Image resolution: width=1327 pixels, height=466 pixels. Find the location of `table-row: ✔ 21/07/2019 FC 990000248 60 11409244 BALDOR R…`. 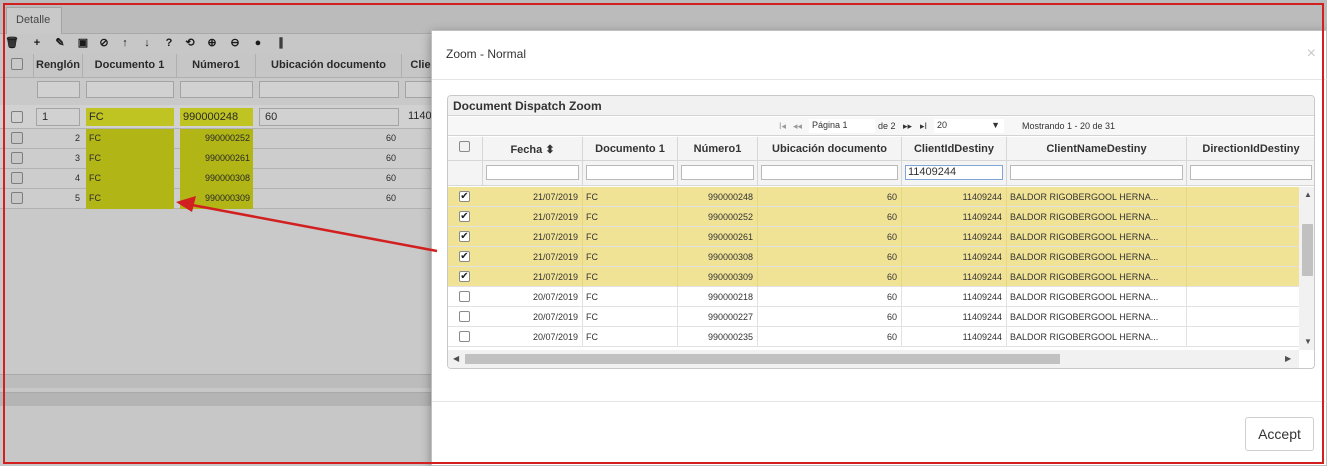

table-row: ✔ 21/07/2019 FC 990000248 60 11409244 BALDOR R… is located at coordinates (874, 197).